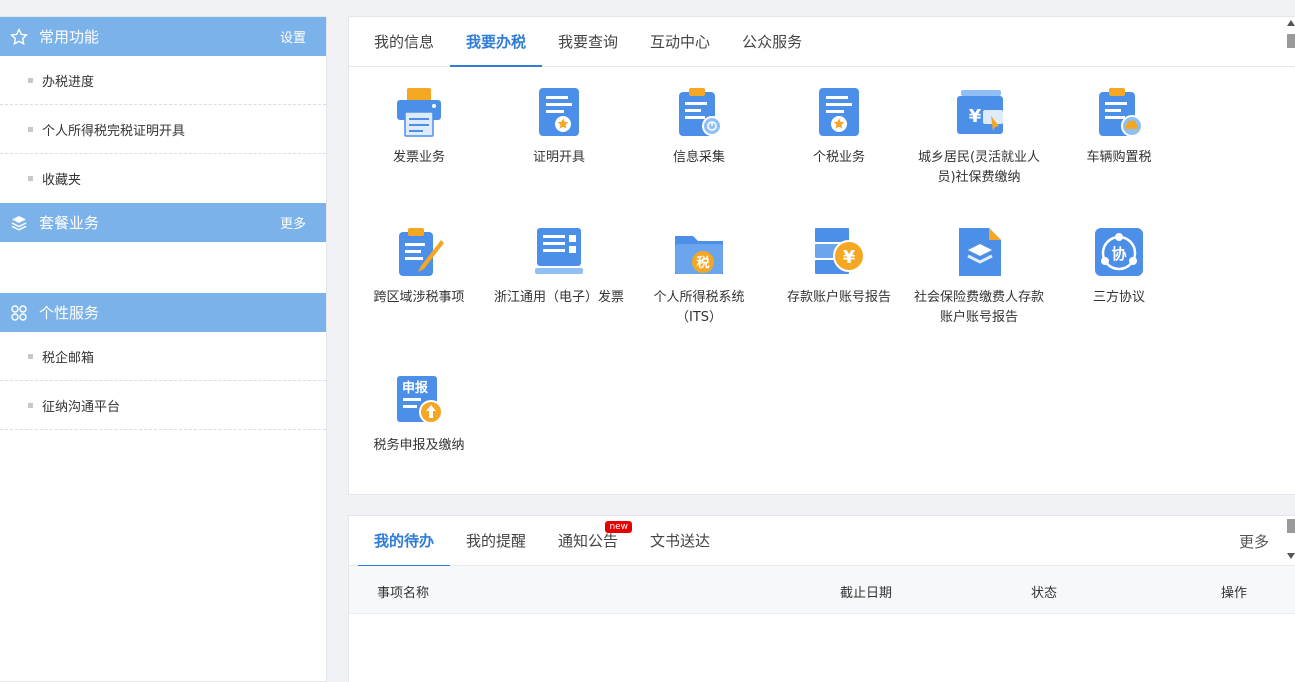 Image resolution: width=1295 pixels, height=682 pixels. What do you see at coordinates (1291, 23) in the screenshot?
I see `scroll-up-icon` at bounding box center [1291, 23].